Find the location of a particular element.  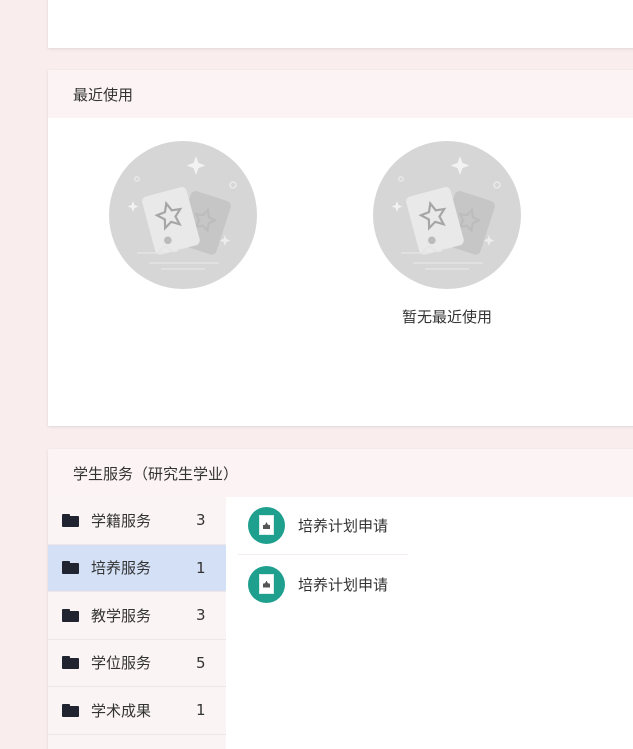

menu-item-training: 培养服务 1 is located at coordinates (137, 568).